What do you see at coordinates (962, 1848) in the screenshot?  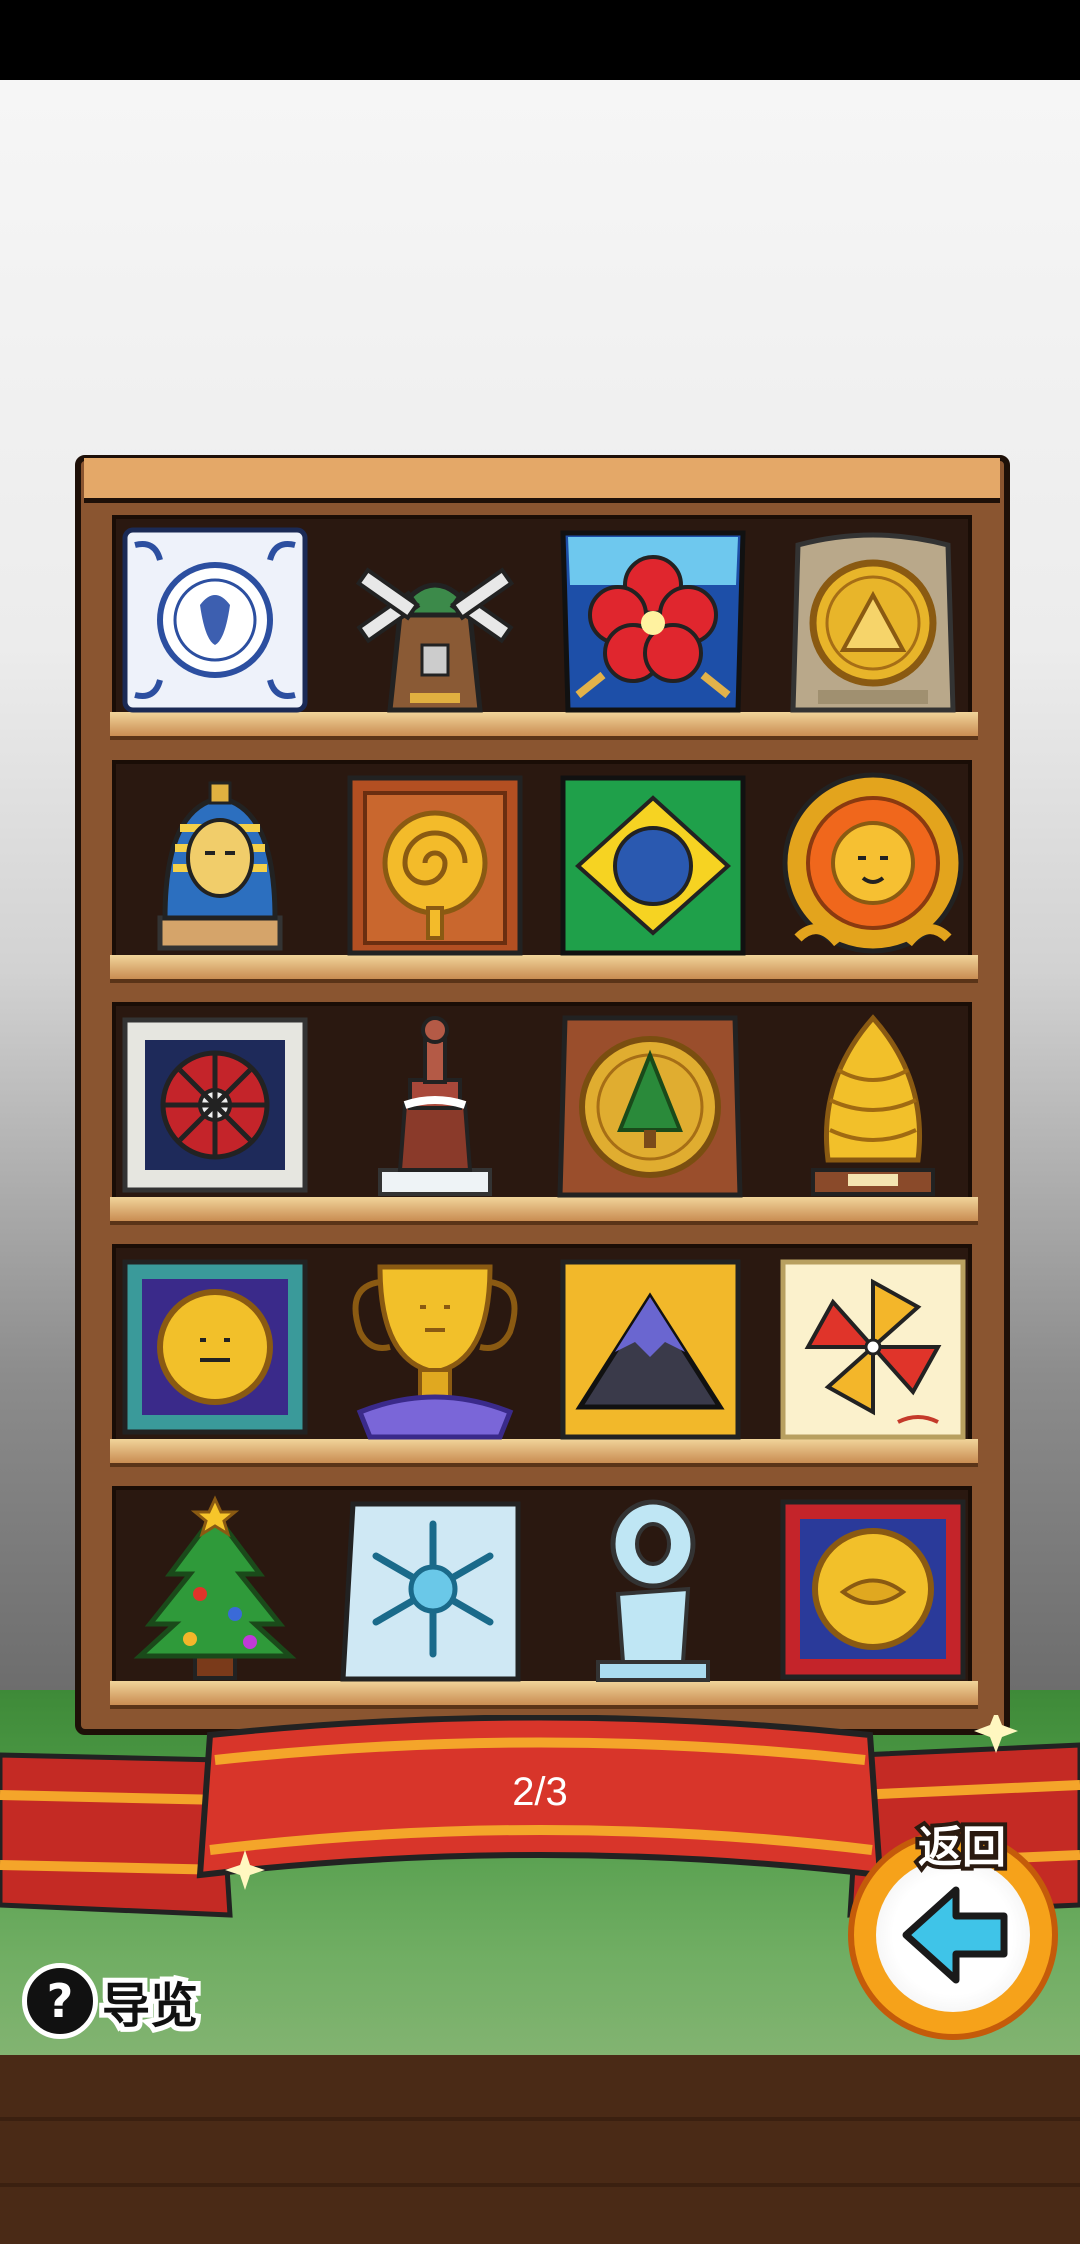 I see `back-button-label: 返回` at bounding box center [962, 1848].